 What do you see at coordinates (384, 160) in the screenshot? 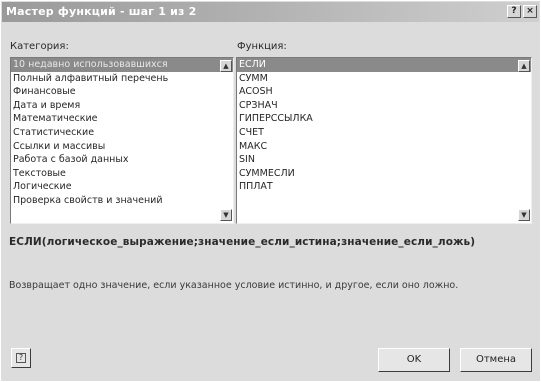
I see `function-list-item: SIN` at bounding box center [384, 160].